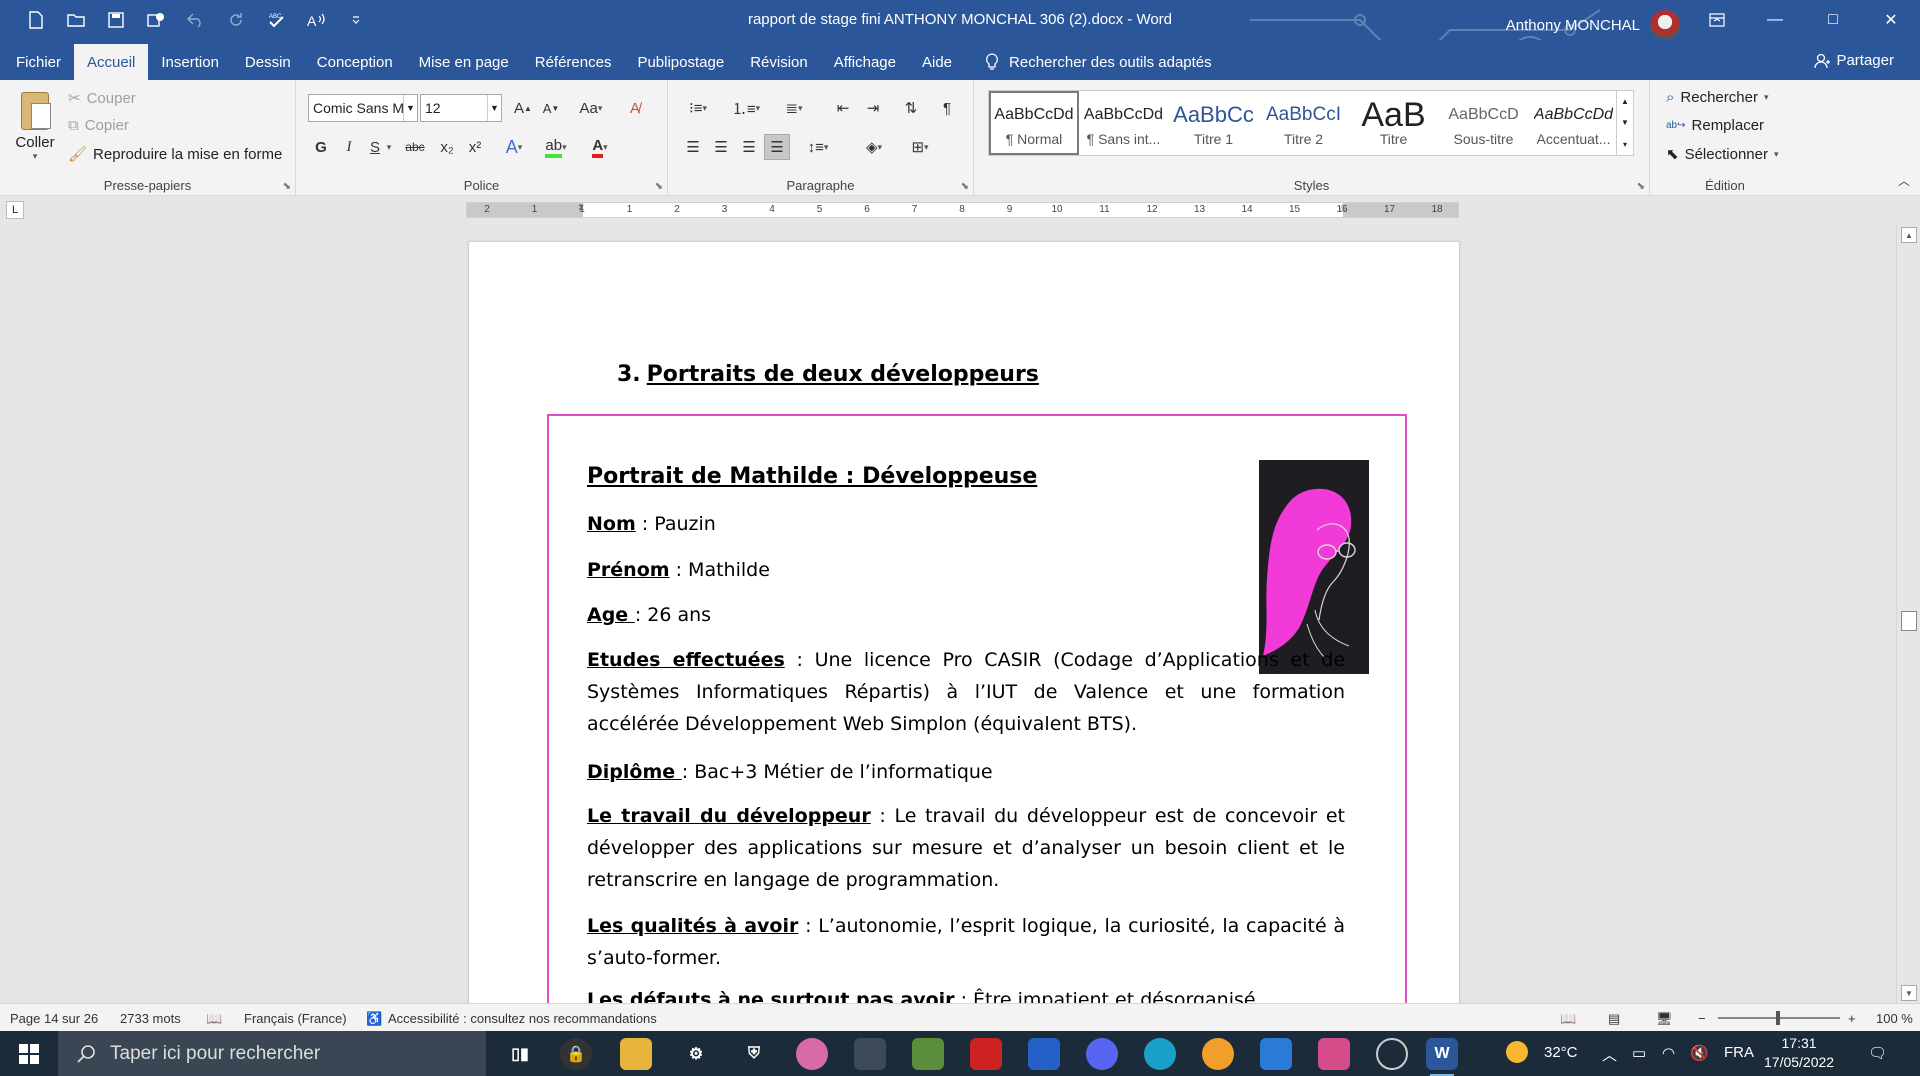 The height and width of the screenshot is (1076, 1920). What do you see at coordinates (794, 108) in the screenshot?
I see `multilevel-list-button: ≣ ▾` at bounding box center [794, 108].